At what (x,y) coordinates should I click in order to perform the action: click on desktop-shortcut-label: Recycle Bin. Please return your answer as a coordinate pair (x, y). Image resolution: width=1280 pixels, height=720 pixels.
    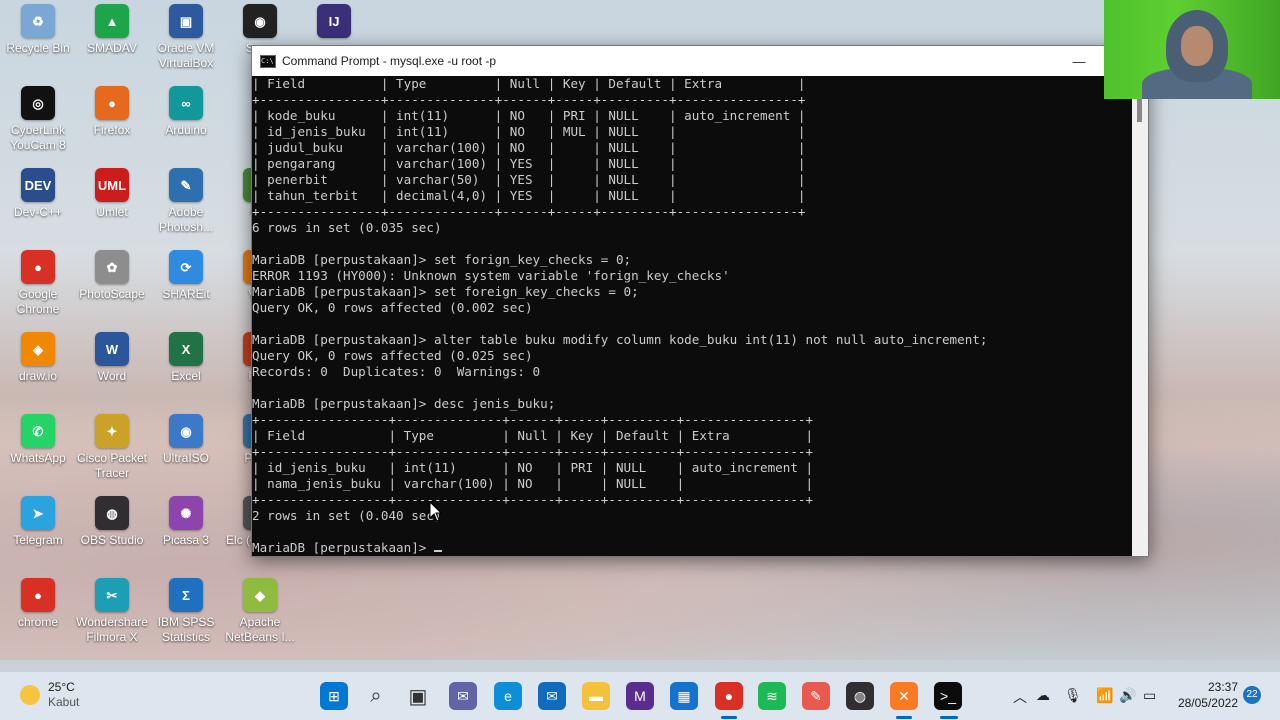
    Looking at the image, I should click on (38, 48).